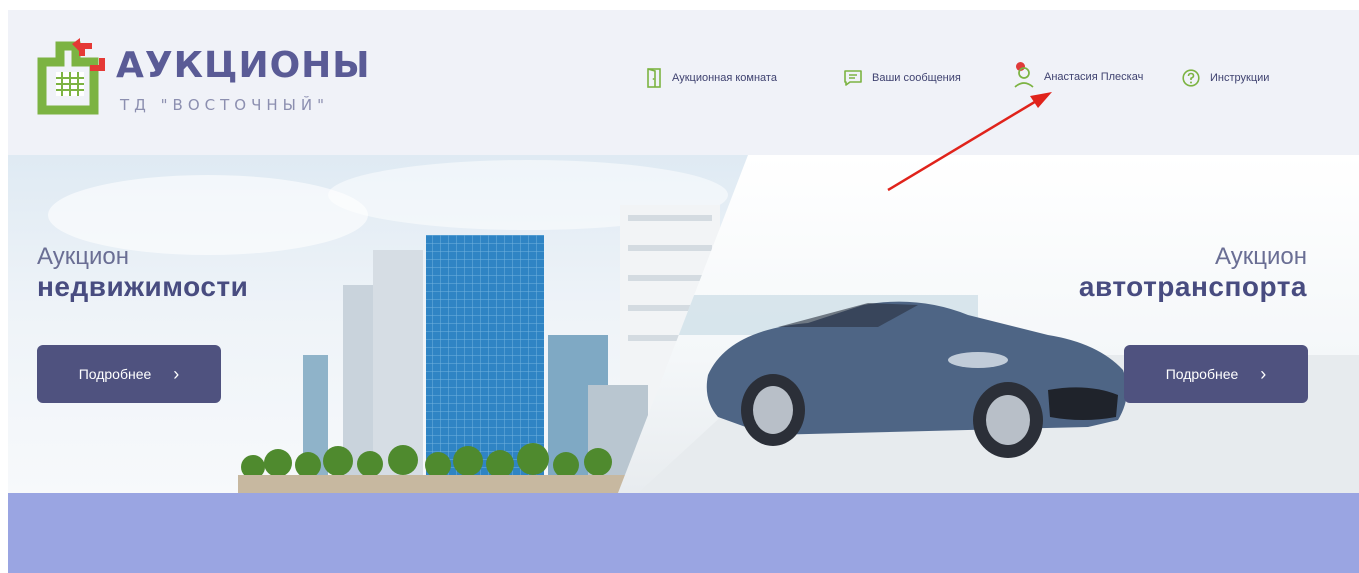 The height and width of the screenshot is (573, 1359). What do you see at coordinates (115, 374) in the screenshot?
I see `real-estate-more-label: Подробнее` at bounding box center [115, 374].